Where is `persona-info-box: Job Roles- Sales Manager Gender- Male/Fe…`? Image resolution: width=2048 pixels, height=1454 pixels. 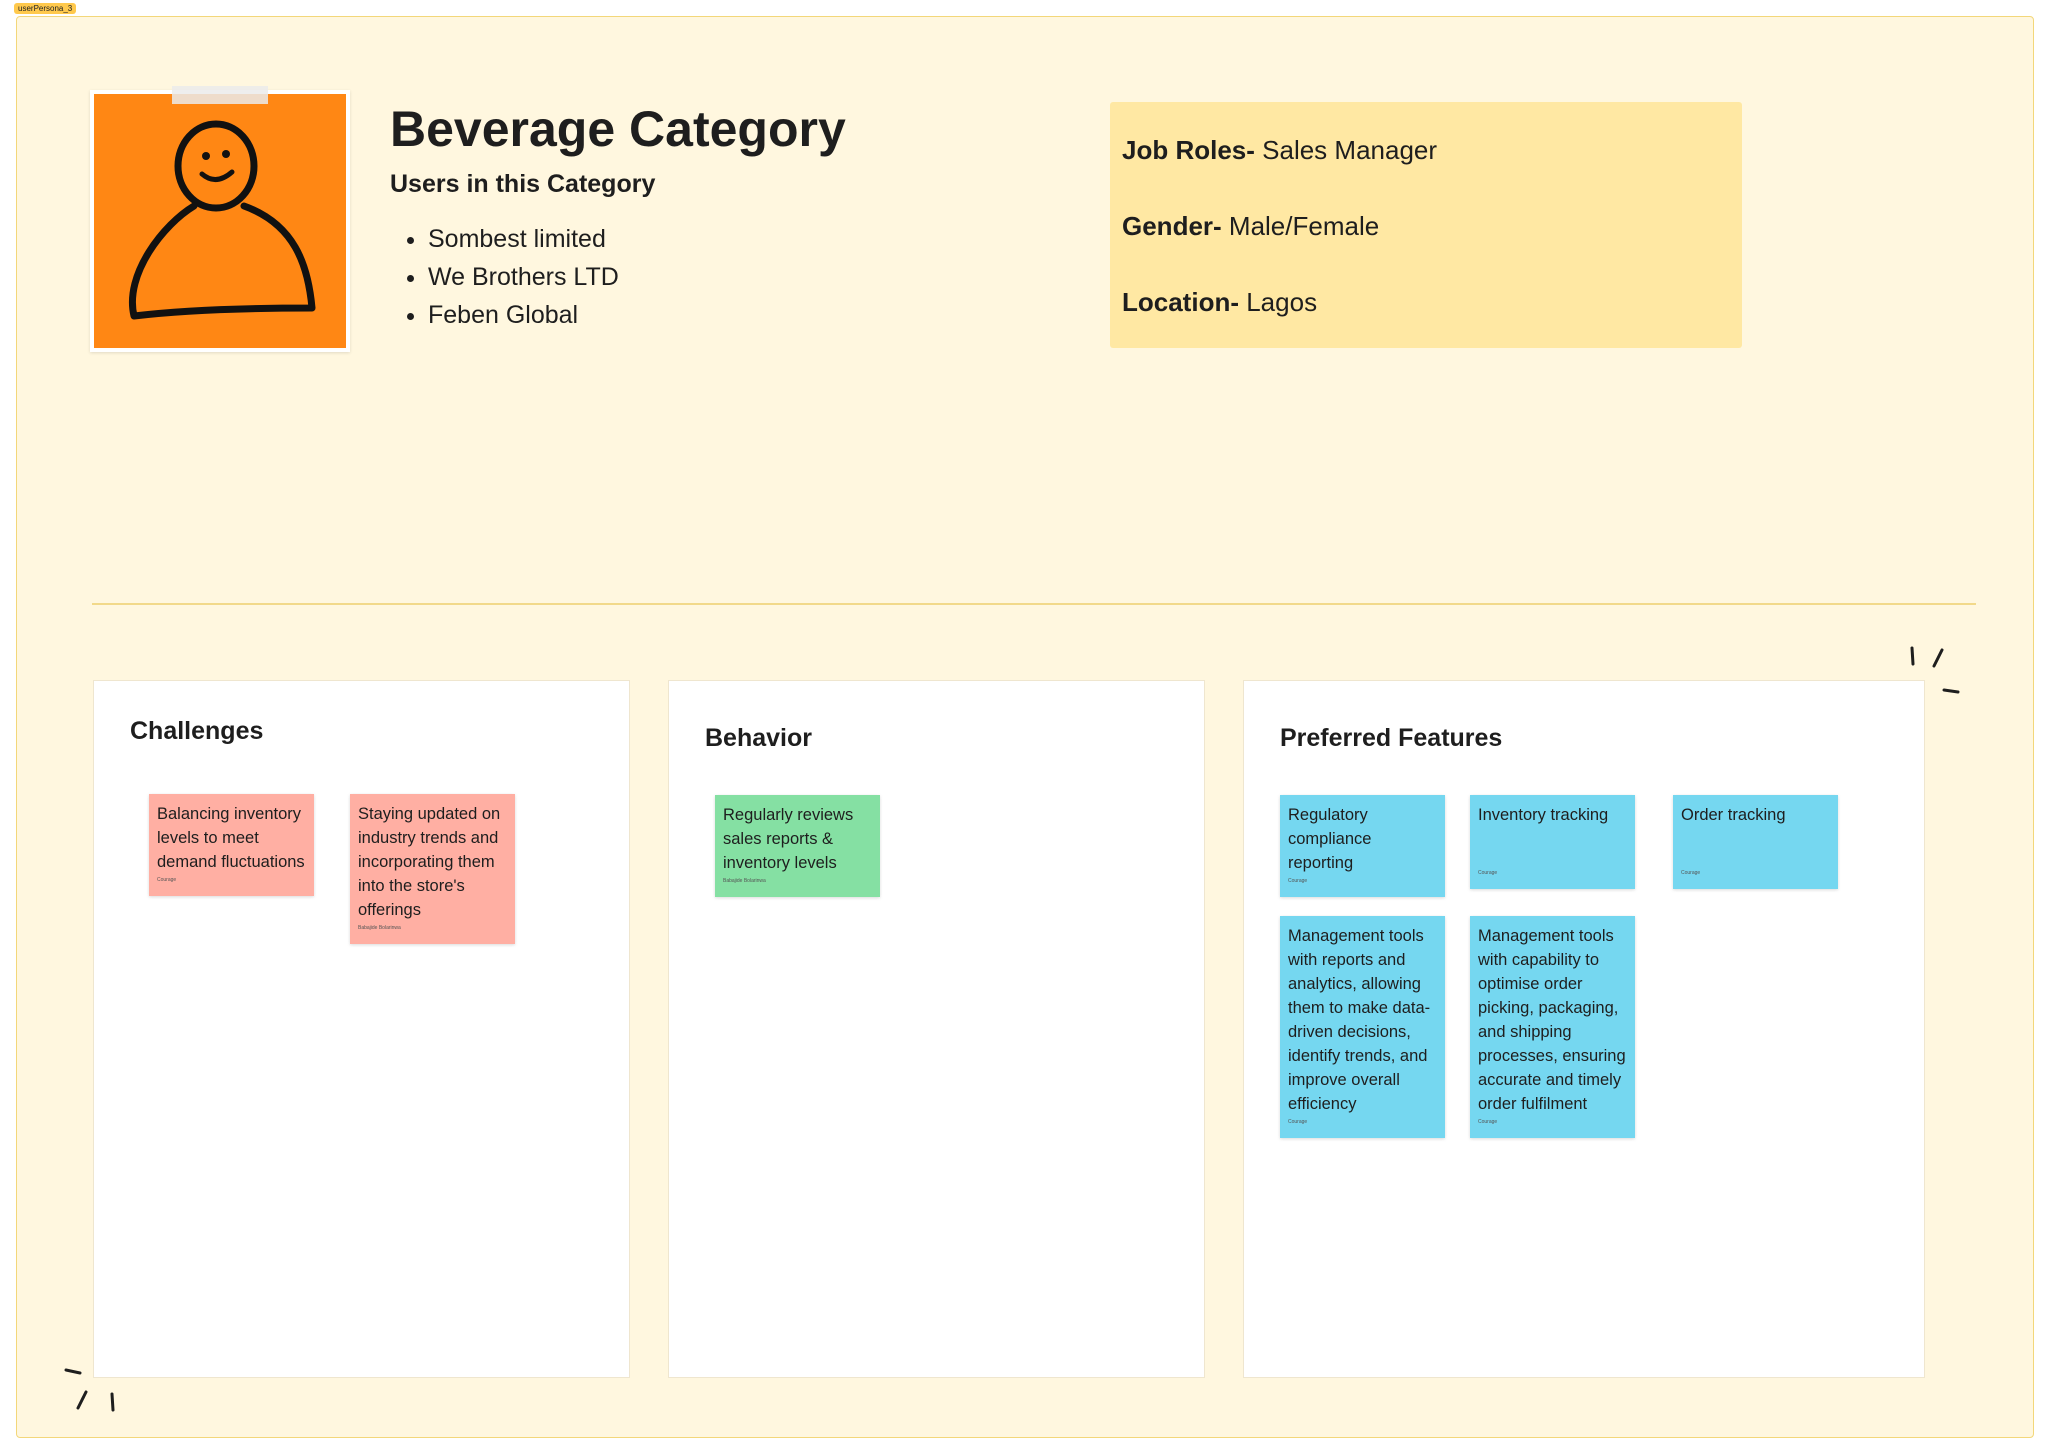
persona-info-box: Job Roles- Sales Manager Gender- Male/Fe… is located at coordinates (1426, 225).